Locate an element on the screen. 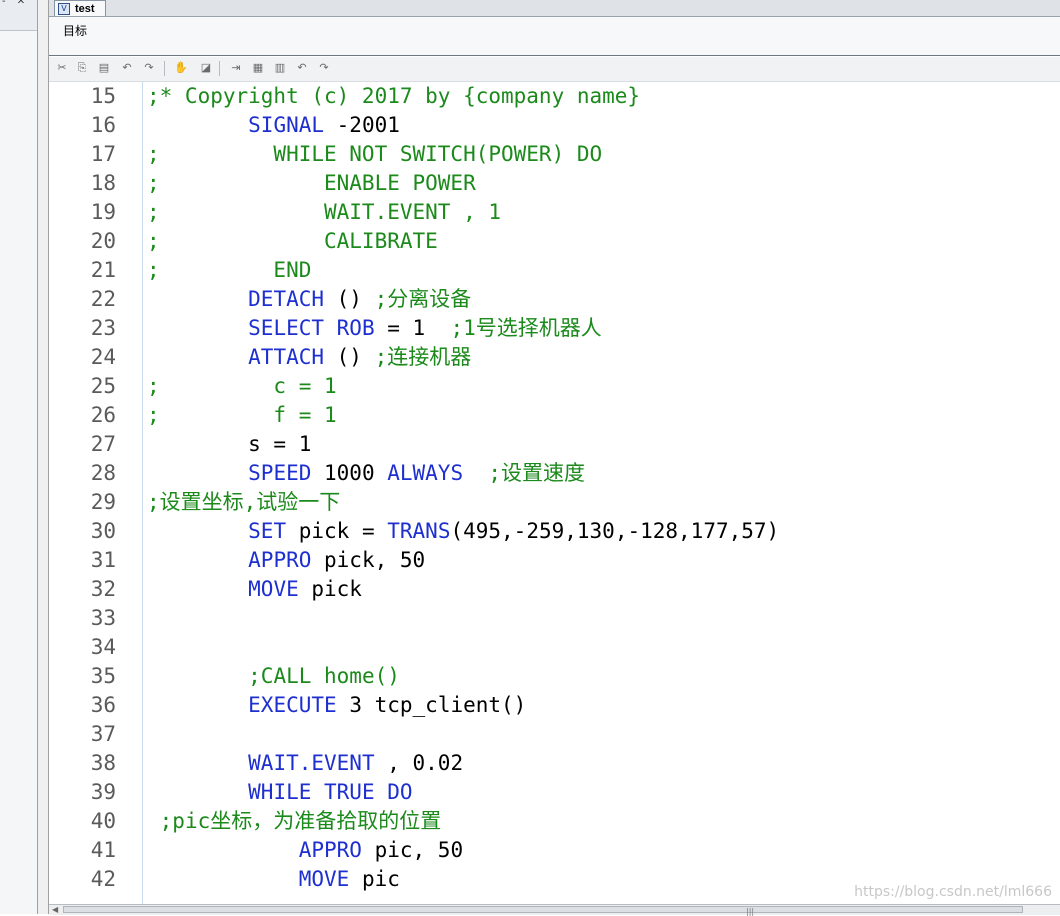 This screenshot has height=916, width=1060. code-text: APPRO pic, 50 is located at coordinates (305, 850).